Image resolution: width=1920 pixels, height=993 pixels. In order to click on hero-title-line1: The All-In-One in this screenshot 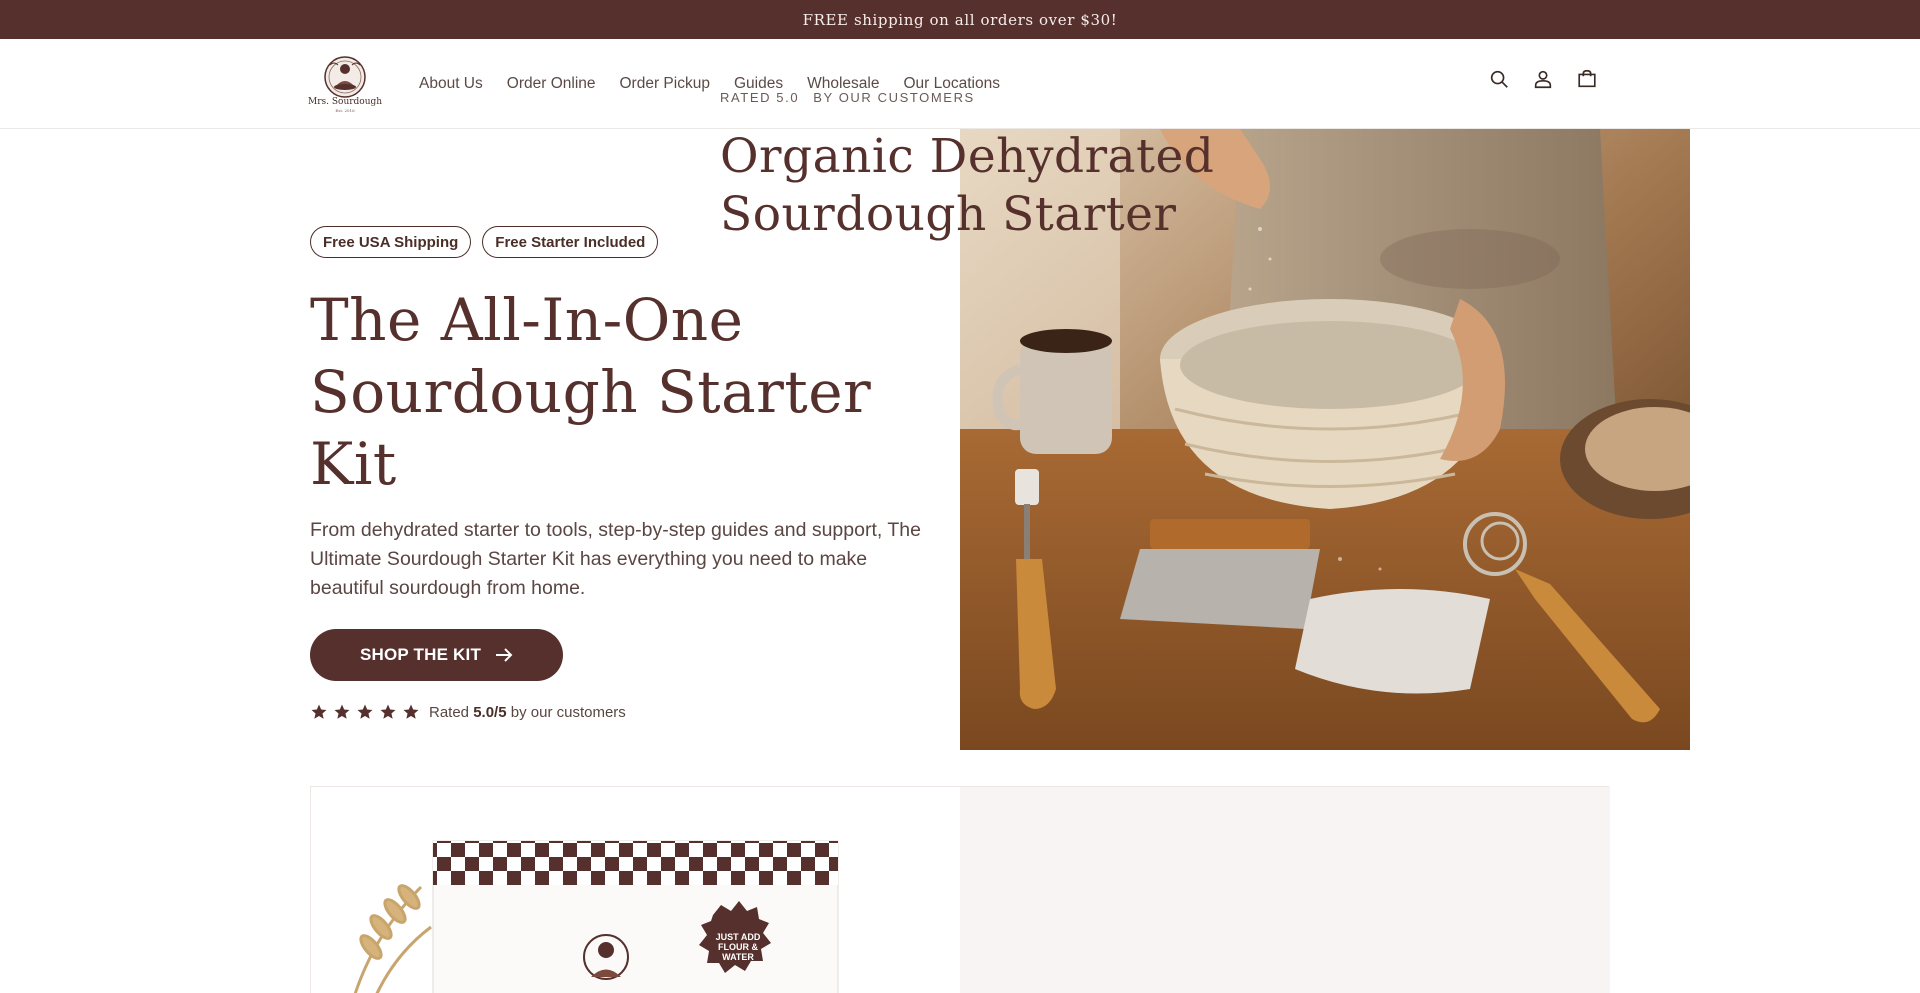, I will do `click(527, 320)`.